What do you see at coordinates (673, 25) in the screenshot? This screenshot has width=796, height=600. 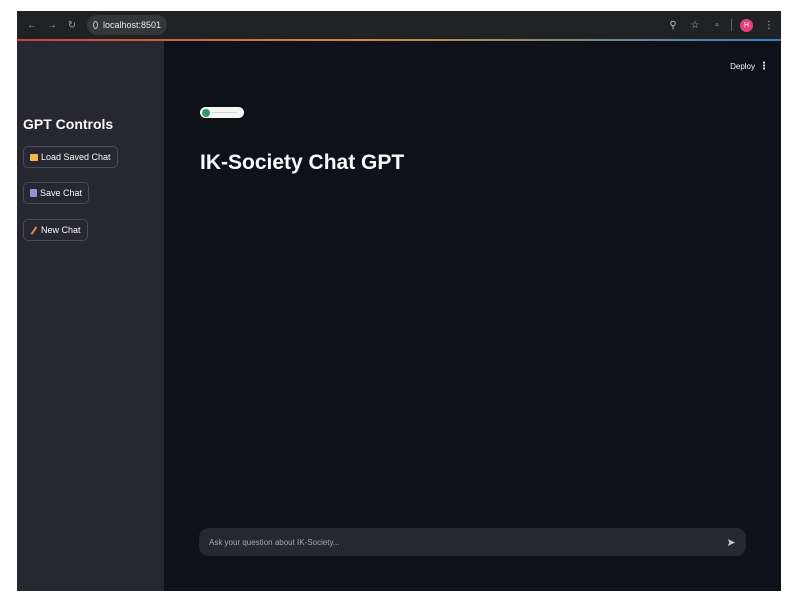 I see `zoom-icon: ⚲` at bounding box center [673, 25].